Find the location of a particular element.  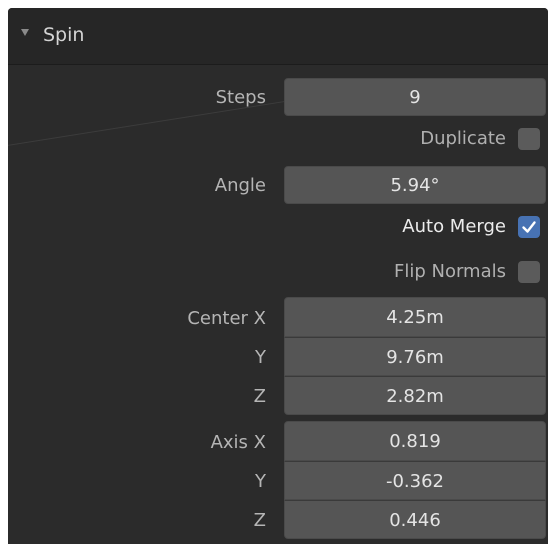

flip-normals-row: Flip Normals is located at coordinates (467, 272).